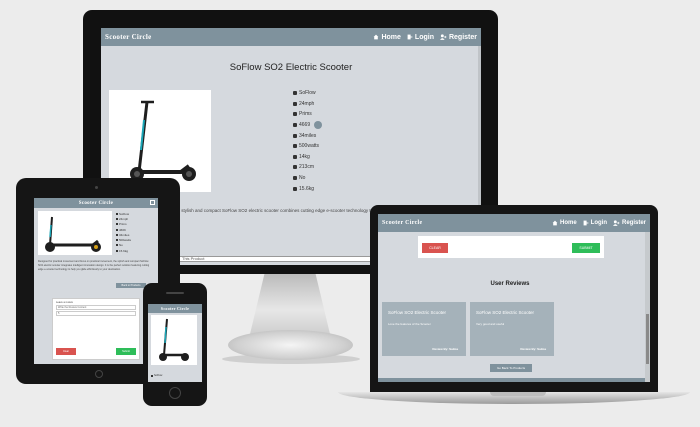  What do you see at coordinates (96, 307) in the screenshot?
I see `review-content-input: Write the Review Content` at bounding box center [96, 307].